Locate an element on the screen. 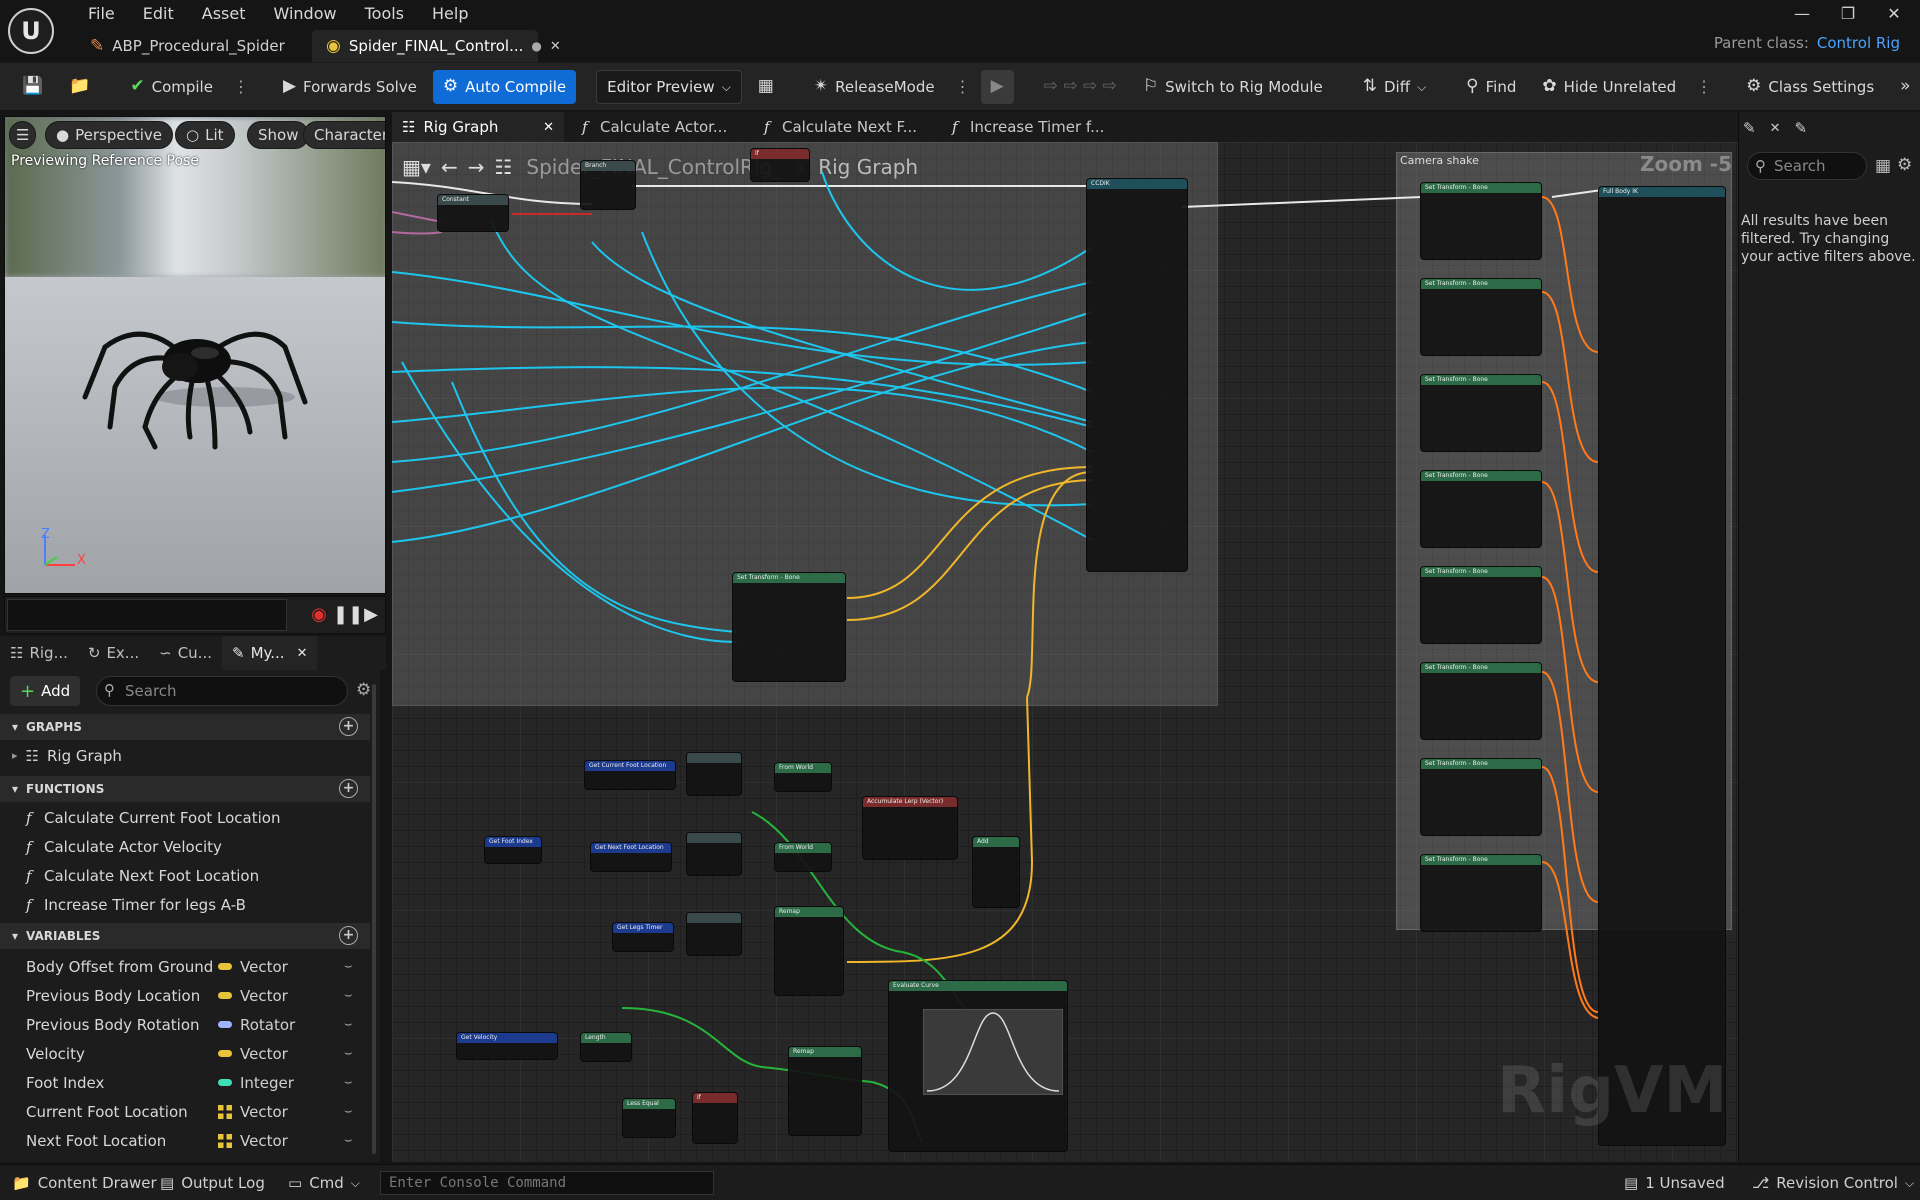 Image resolution: width=1920 pixels, height=1200 pixels. variable-type: Rotator is located at coordinates (256, 1025).